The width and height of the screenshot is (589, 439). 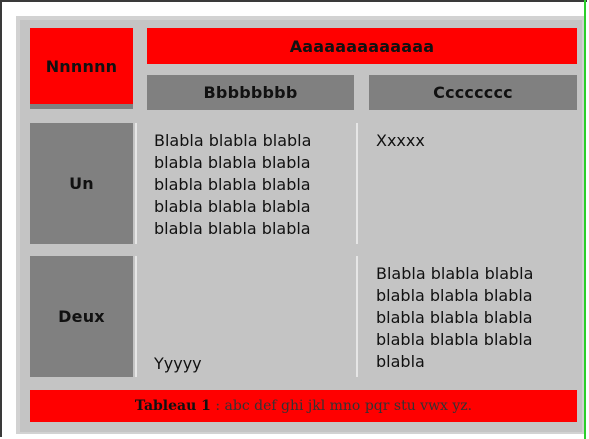 I want to click on corner-header-label: Nnnnnn, so click(x=81, y=66).